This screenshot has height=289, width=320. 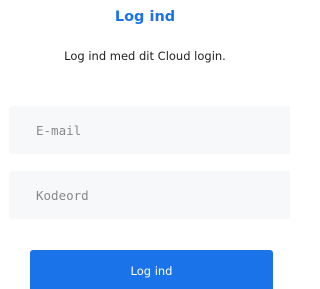 What do you see at coordinates (145, 17) in the screenshot?
I see `page-title: Log ind` at bounding box center [145, 17].